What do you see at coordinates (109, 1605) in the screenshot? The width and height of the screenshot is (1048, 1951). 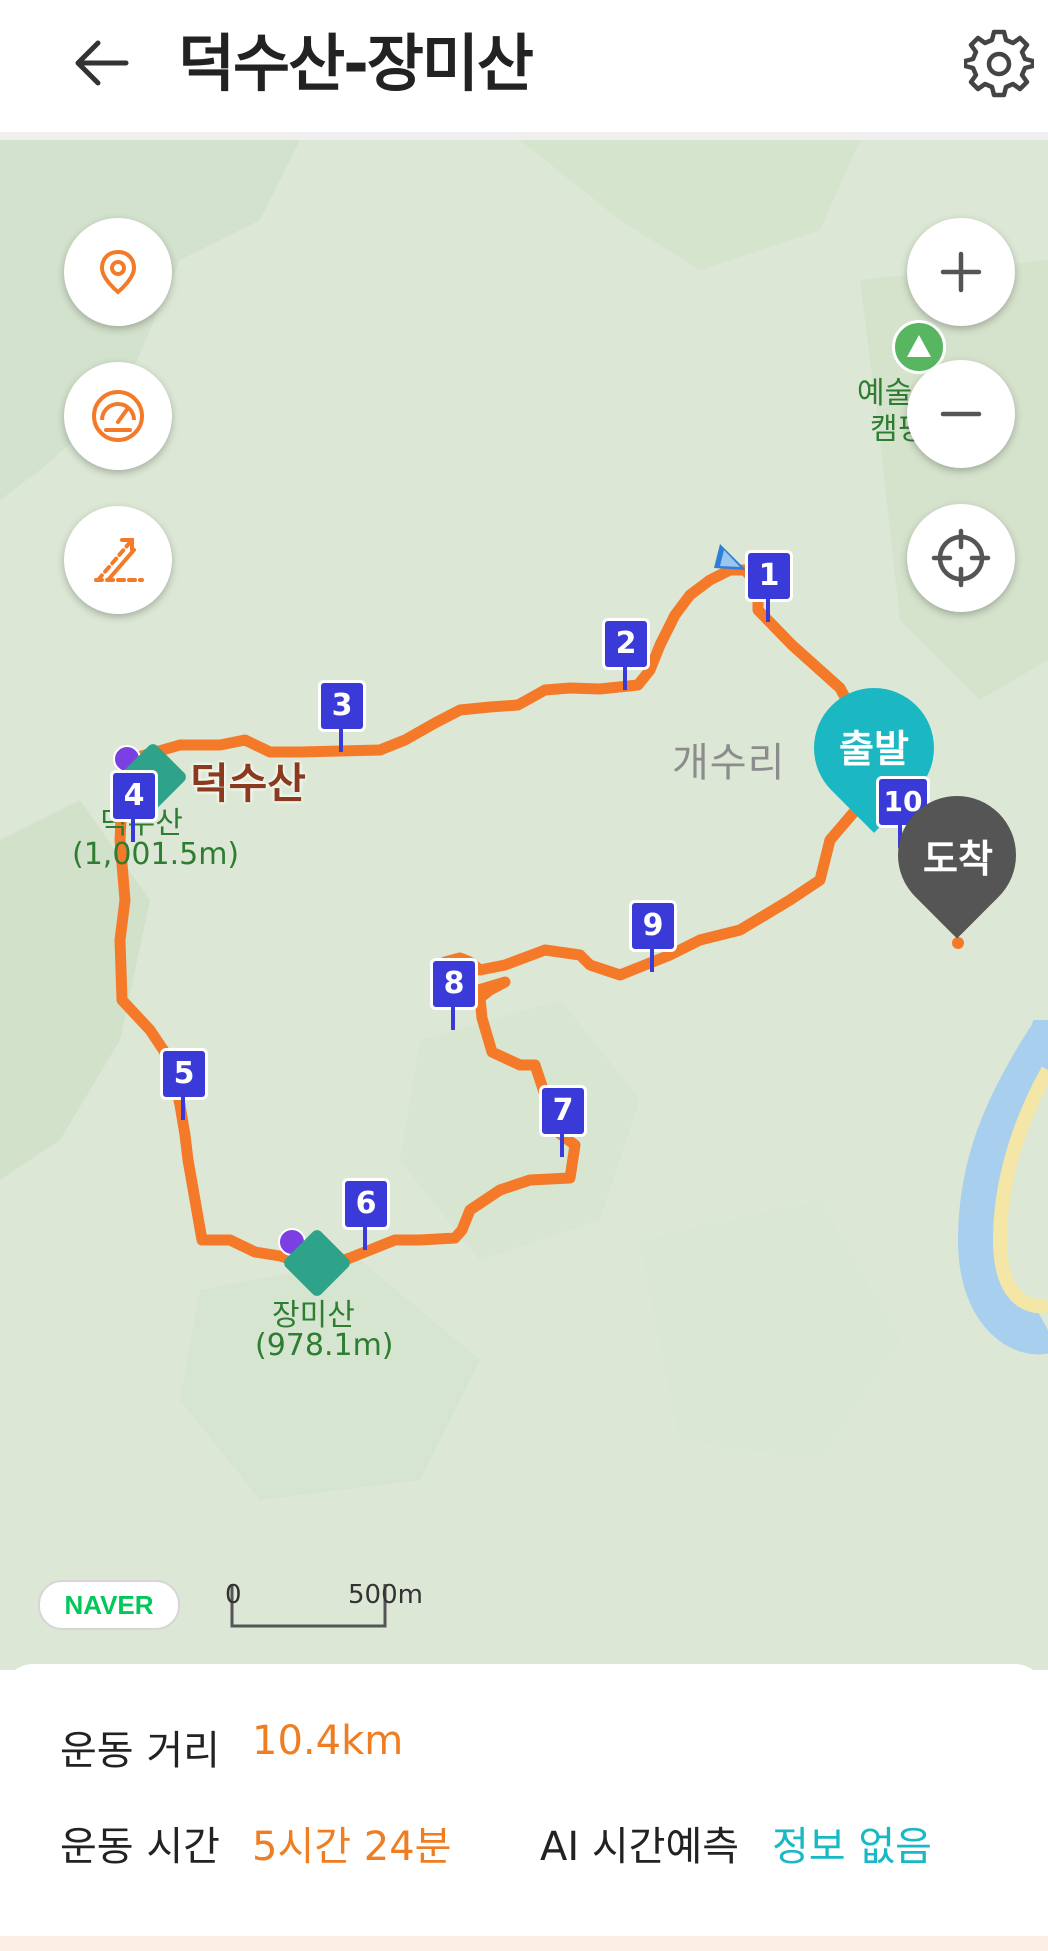 I see `naver-logo: NAVER` at bounding box center [109, 1605].